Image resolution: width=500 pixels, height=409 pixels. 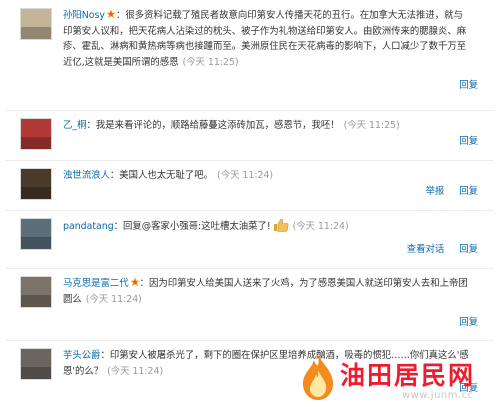 What do you see at coordinates (192, 226) in the screenshot?
I see `comment-text: ：回复@客家小强哥:这吐槽太油菜了!` at bounding box center [192, 226].